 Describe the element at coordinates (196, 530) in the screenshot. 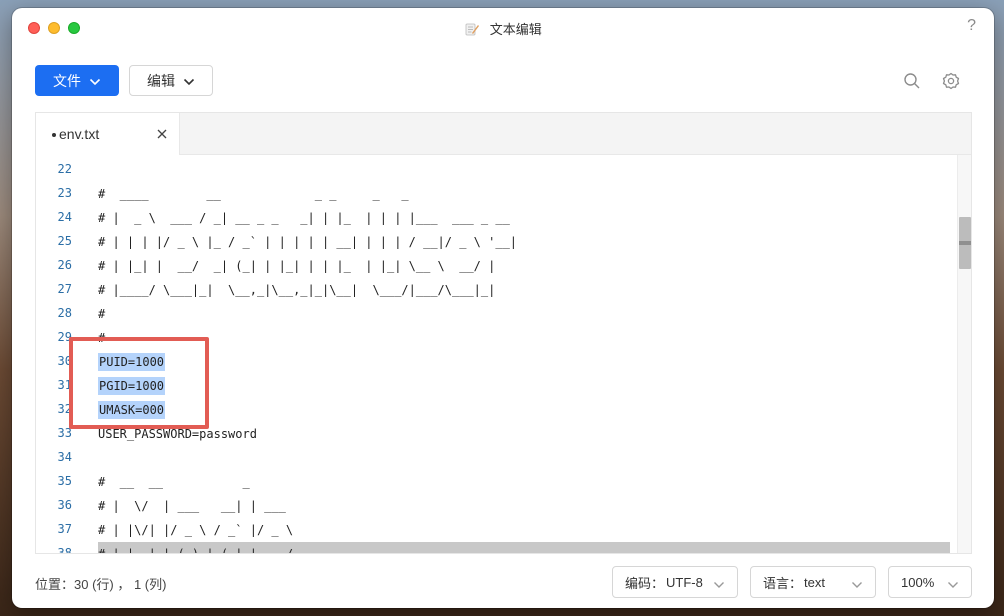

I see `line-text: # | |\/| |/ _ \ / _` |/ _ \` at that location.